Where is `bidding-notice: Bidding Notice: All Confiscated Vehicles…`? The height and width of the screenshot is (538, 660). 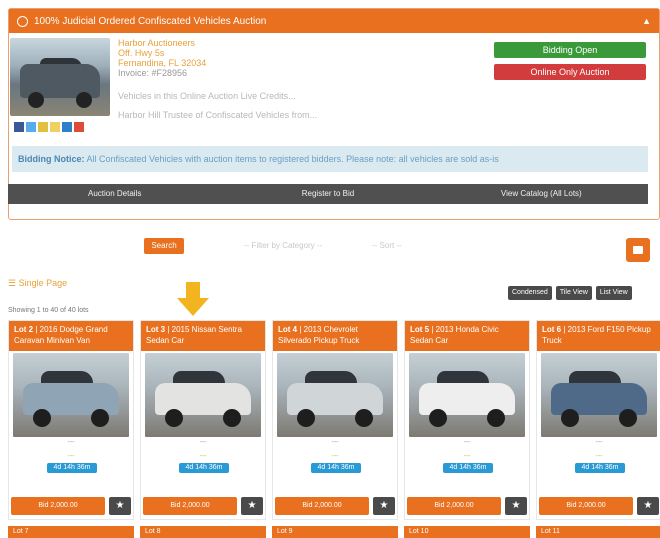
bidding-notice: Bidding Notice: All Confiscated Vehicles… is located at coordinates (330, 159).